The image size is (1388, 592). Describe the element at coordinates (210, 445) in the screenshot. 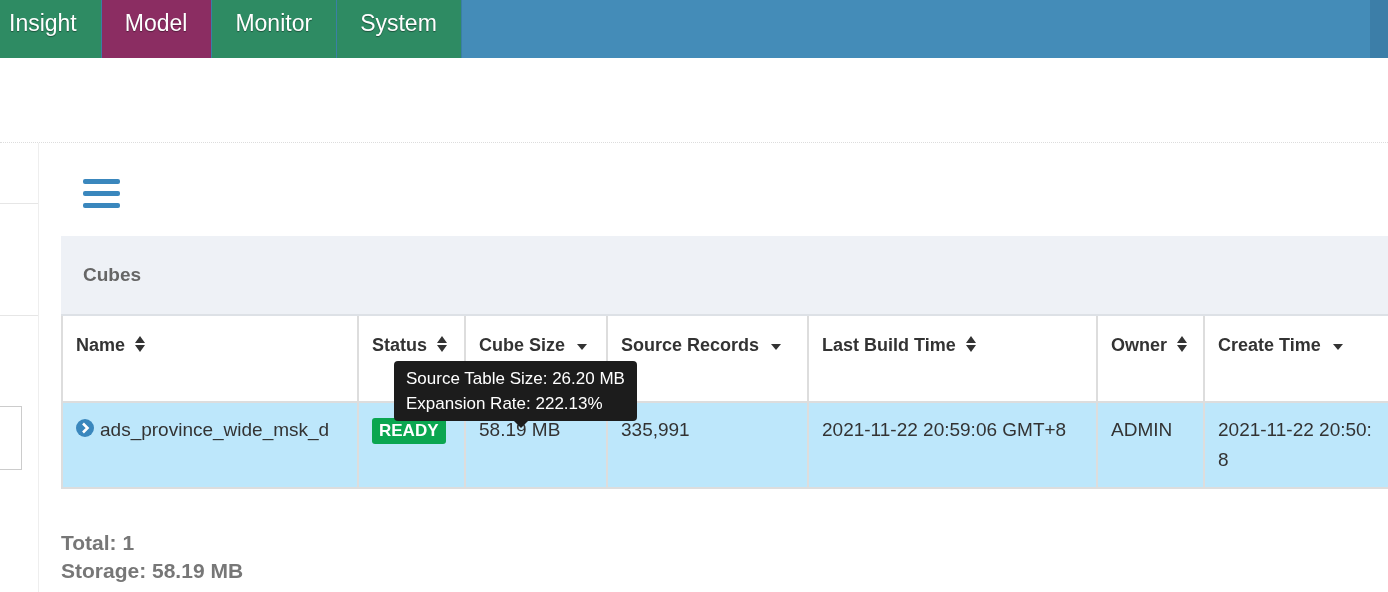

I see `table-cell: ads_province_wide_msk_d` at that location.